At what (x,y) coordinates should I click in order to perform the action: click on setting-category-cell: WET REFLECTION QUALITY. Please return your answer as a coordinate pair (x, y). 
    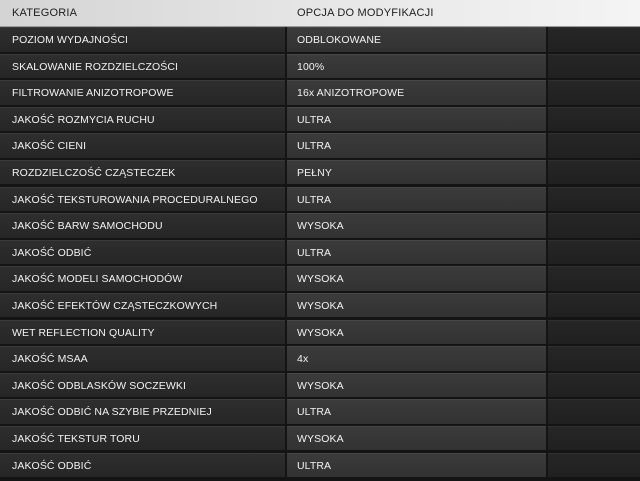
    Looking at the image, I should click on (142, 332).